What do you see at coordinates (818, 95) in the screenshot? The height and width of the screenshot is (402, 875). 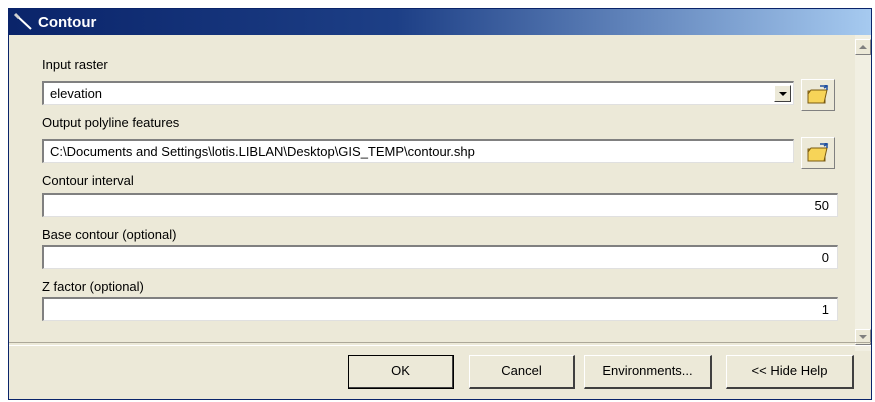 I see `input-raster-browse-button` at bounding box center [818, 95].